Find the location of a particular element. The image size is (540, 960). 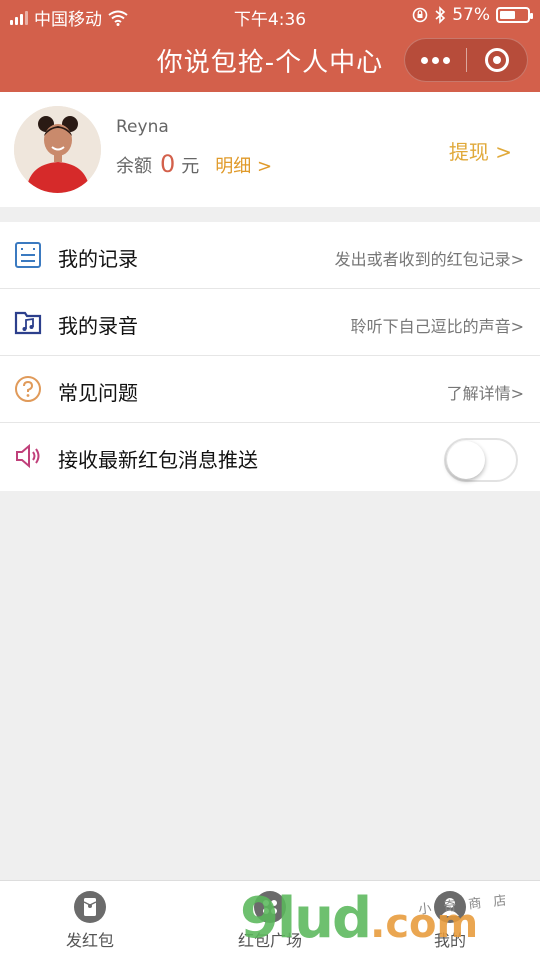

push-notification-toggle is located at coordinates (481, 460).